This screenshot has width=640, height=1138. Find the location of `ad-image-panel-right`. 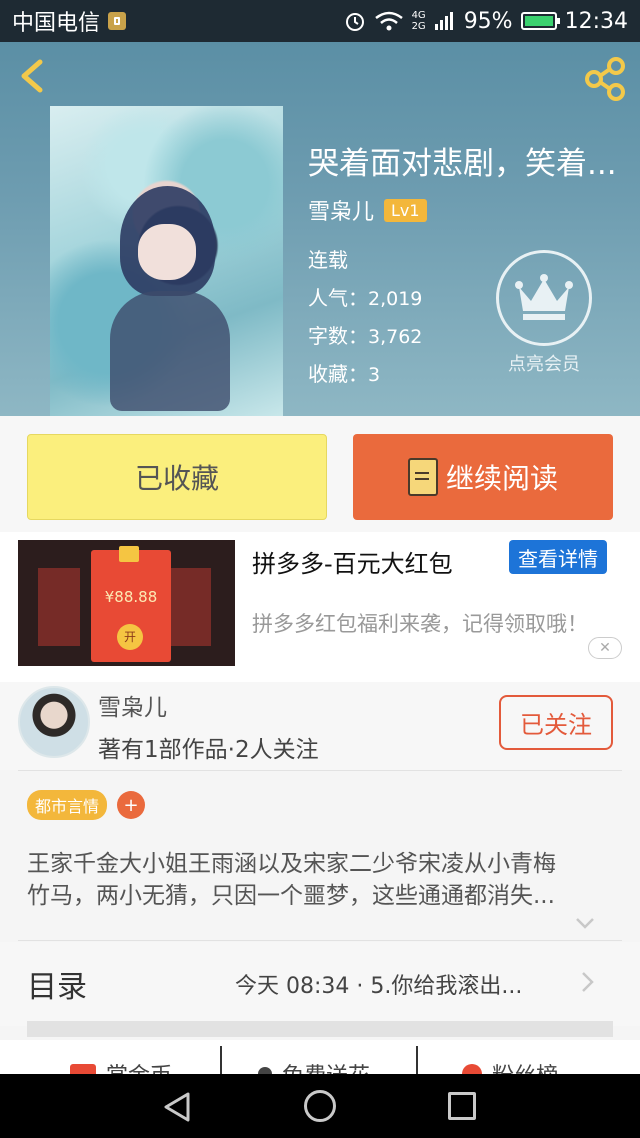

ad-image-panel-right is located at coordinates (190, 607).